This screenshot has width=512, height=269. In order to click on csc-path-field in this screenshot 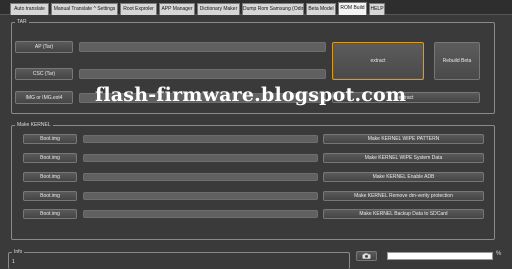, I will do `click(202, 74)`.